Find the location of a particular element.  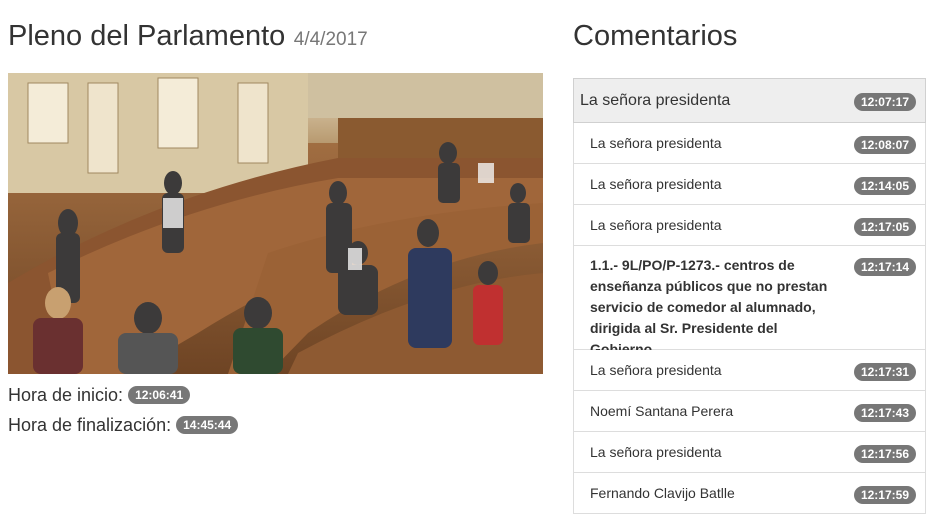

start-time-row: Hora de inicio: 12:06:41 is located at coordinates (99, 395).